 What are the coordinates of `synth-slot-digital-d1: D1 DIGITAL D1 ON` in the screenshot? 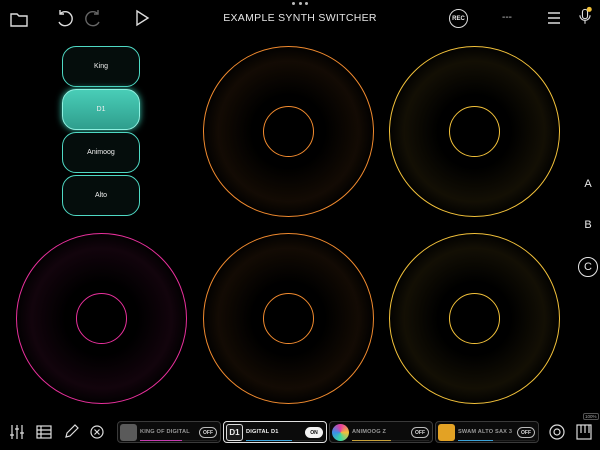 It's located at (275, 432).